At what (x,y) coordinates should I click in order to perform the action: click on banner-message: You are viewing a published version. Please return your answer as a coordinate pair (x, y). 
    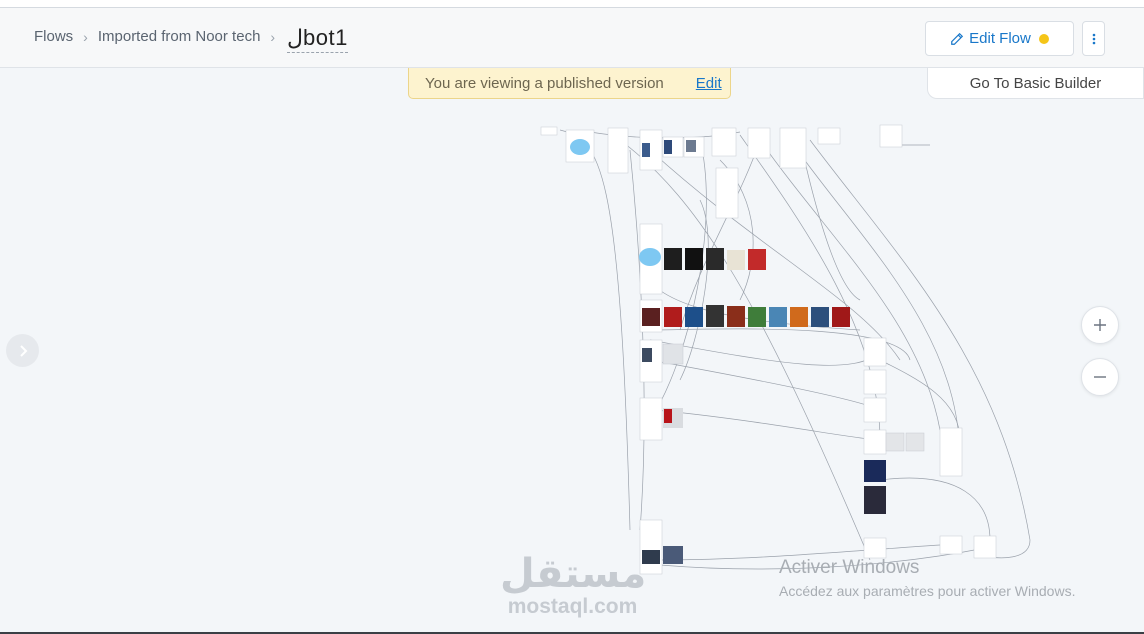
    Looking at the image, I should click on (544, 83).